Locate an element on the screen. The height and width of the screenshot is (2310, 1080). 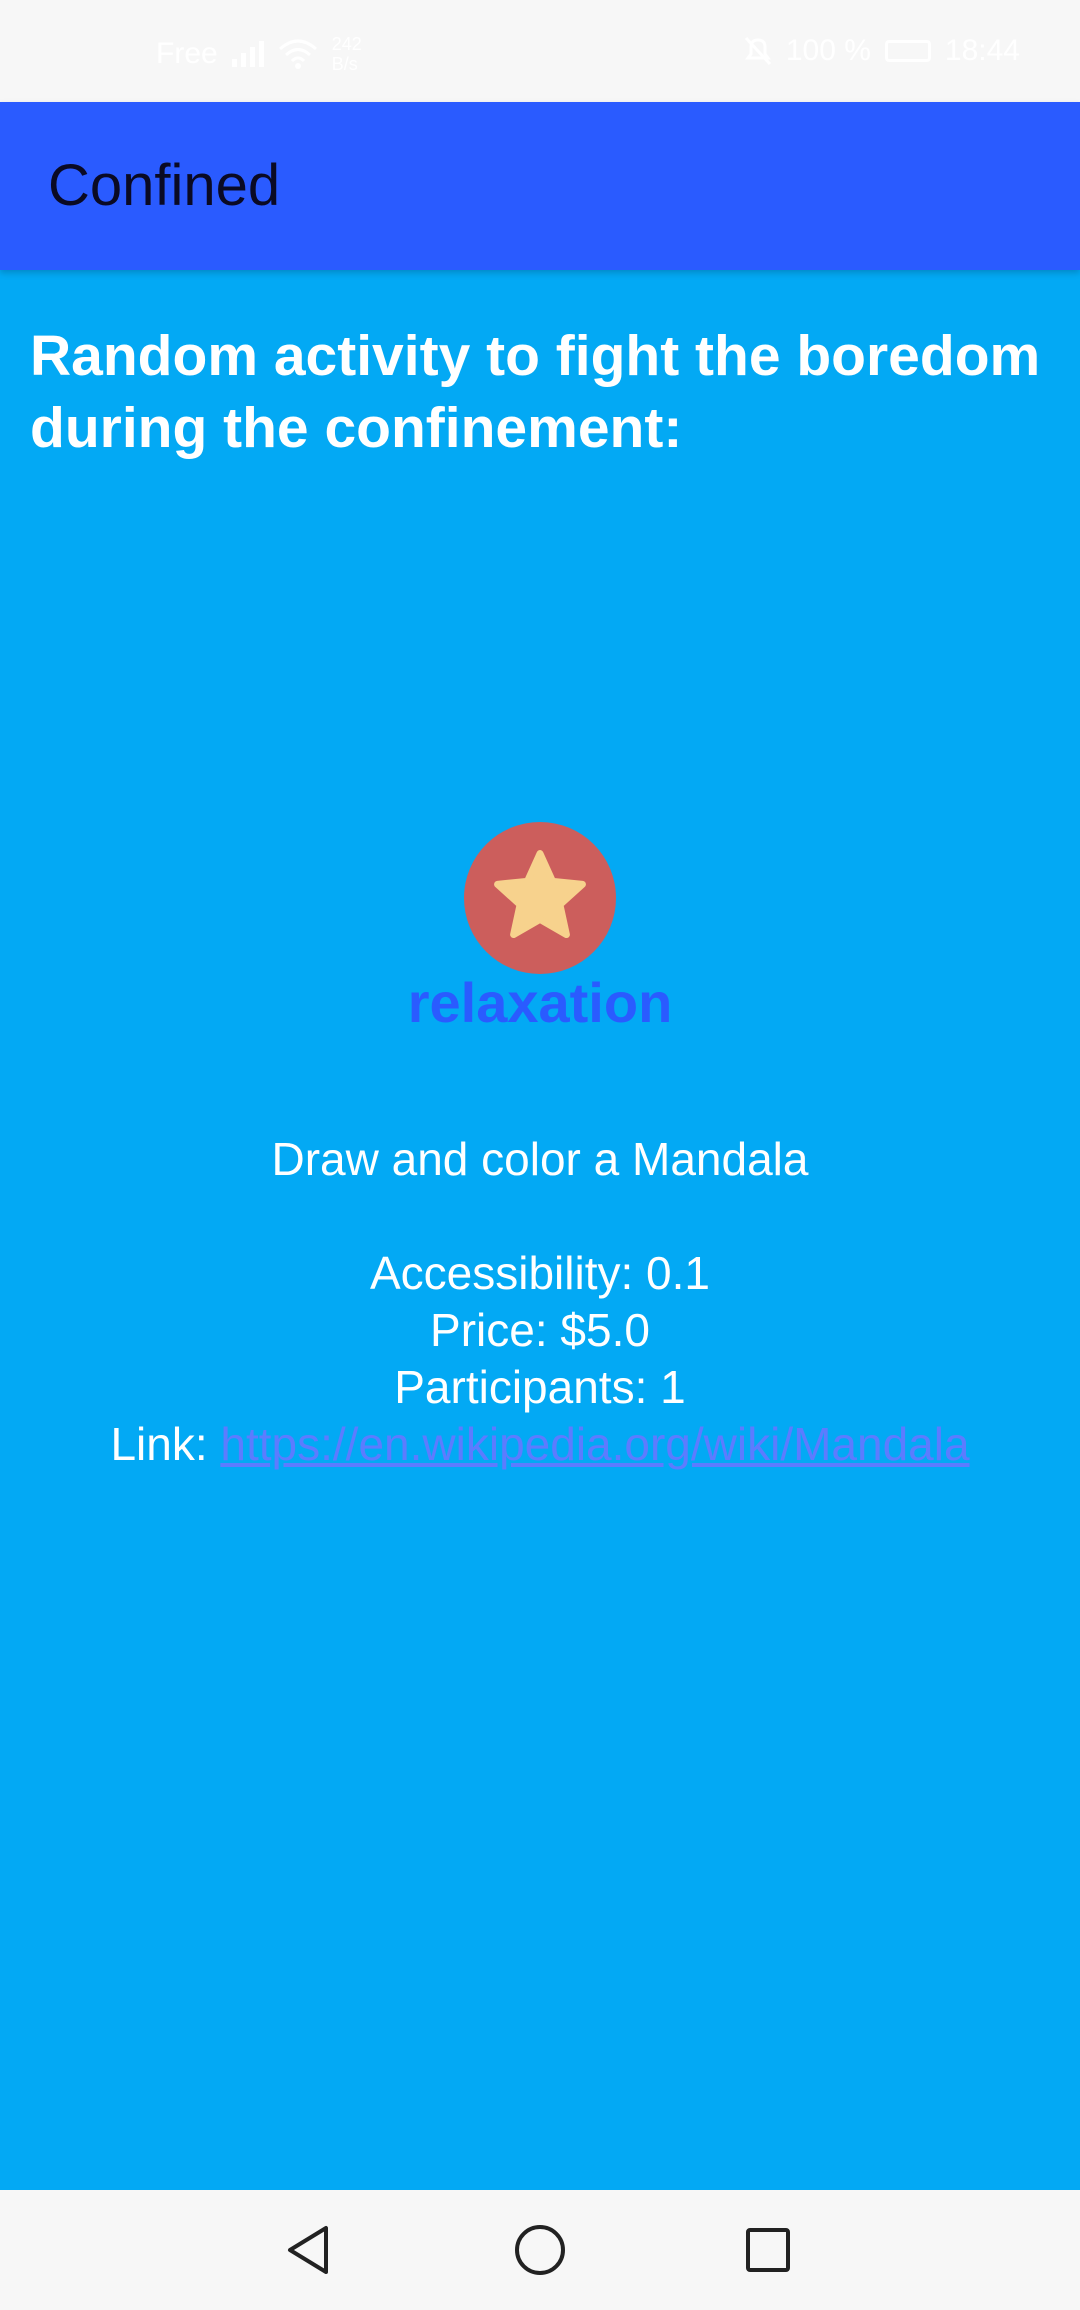
link-prefix: Link: is located at coordinates (165, 1444).